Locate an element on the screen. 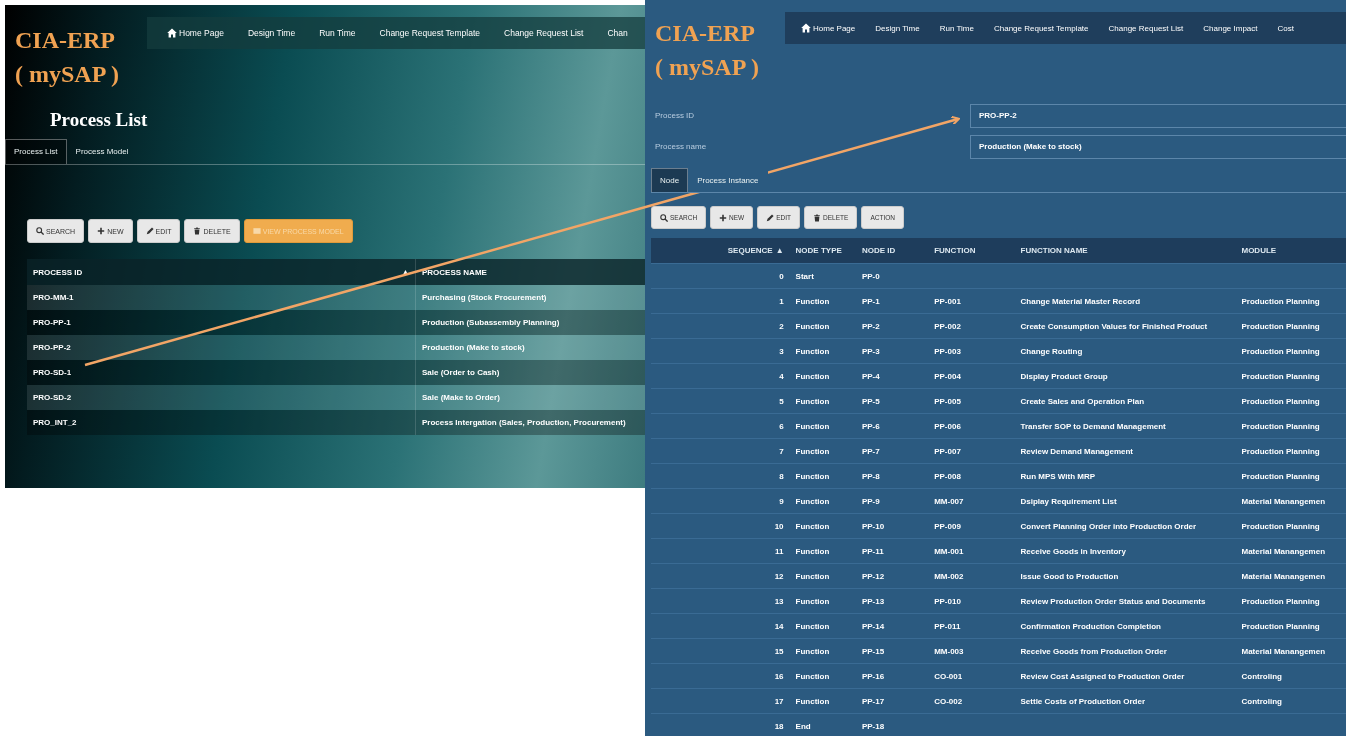 This screenshot has height=736, width=1346. column-header: NODE ID is located at coordinates (894, 251).